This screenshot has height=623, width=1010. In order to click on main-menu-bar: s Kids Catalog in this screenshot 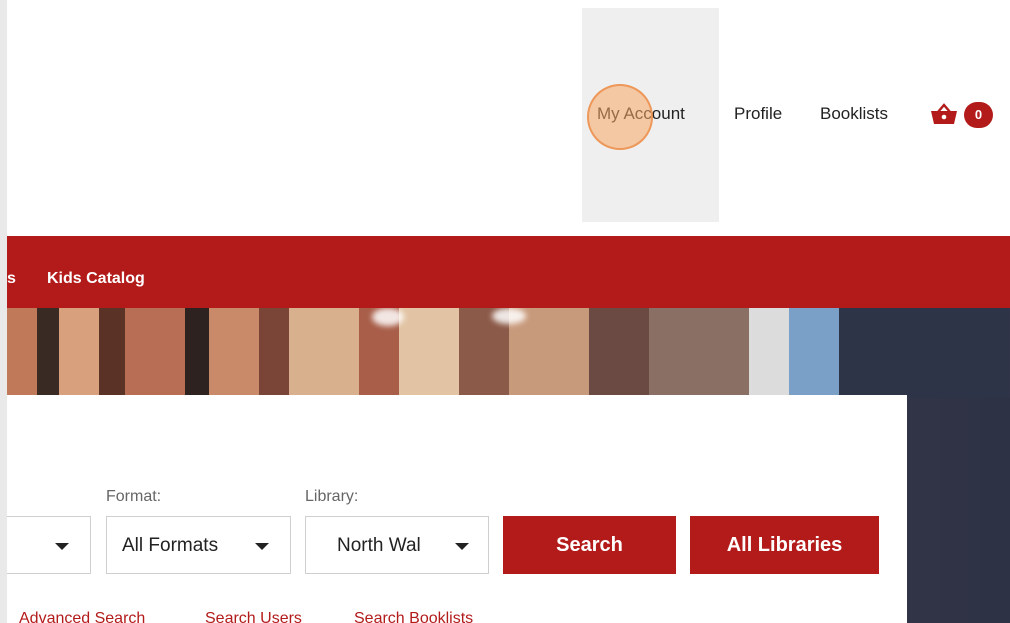, I will do `click(508, 272)`.